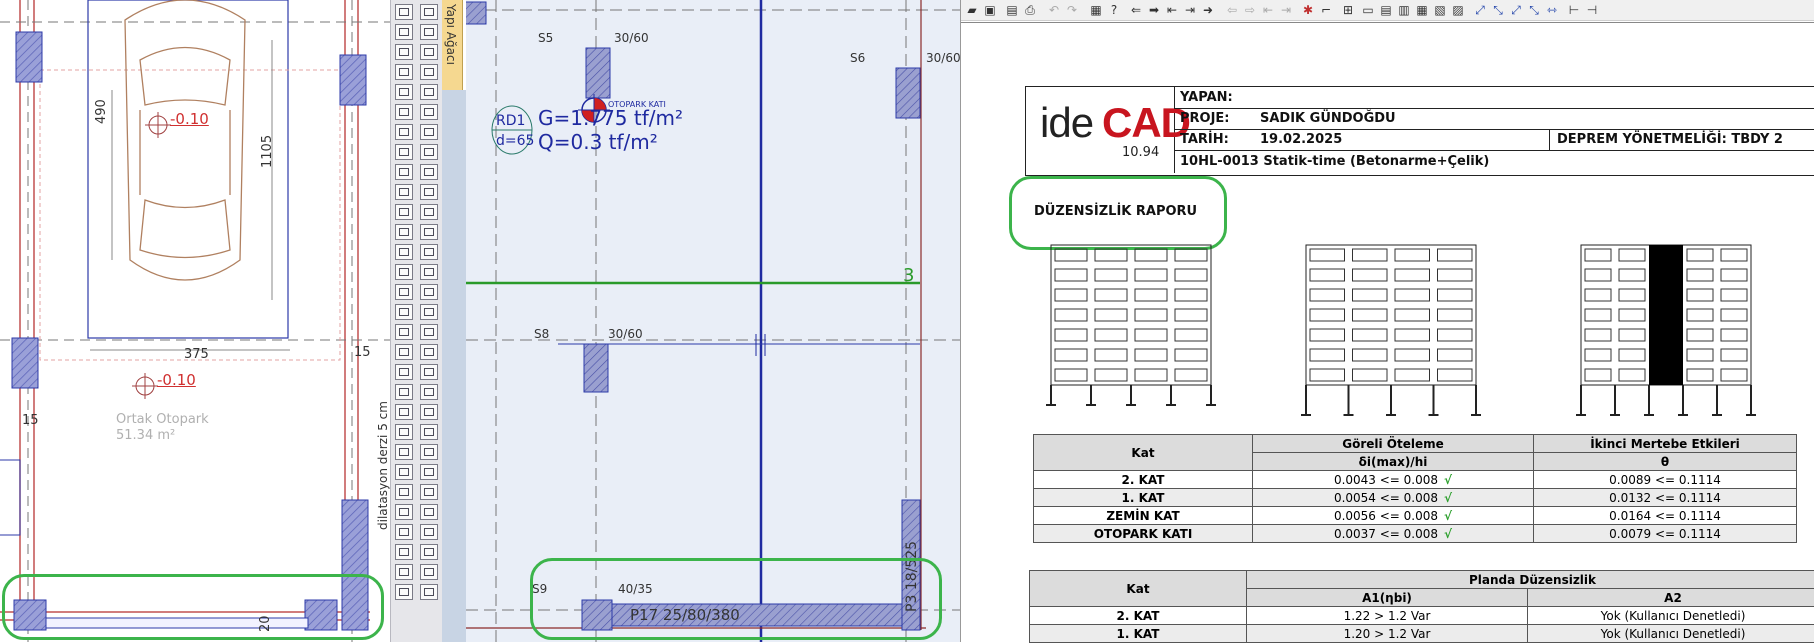  I want to click on tree-icon: ⊞, so click(1348, 10).